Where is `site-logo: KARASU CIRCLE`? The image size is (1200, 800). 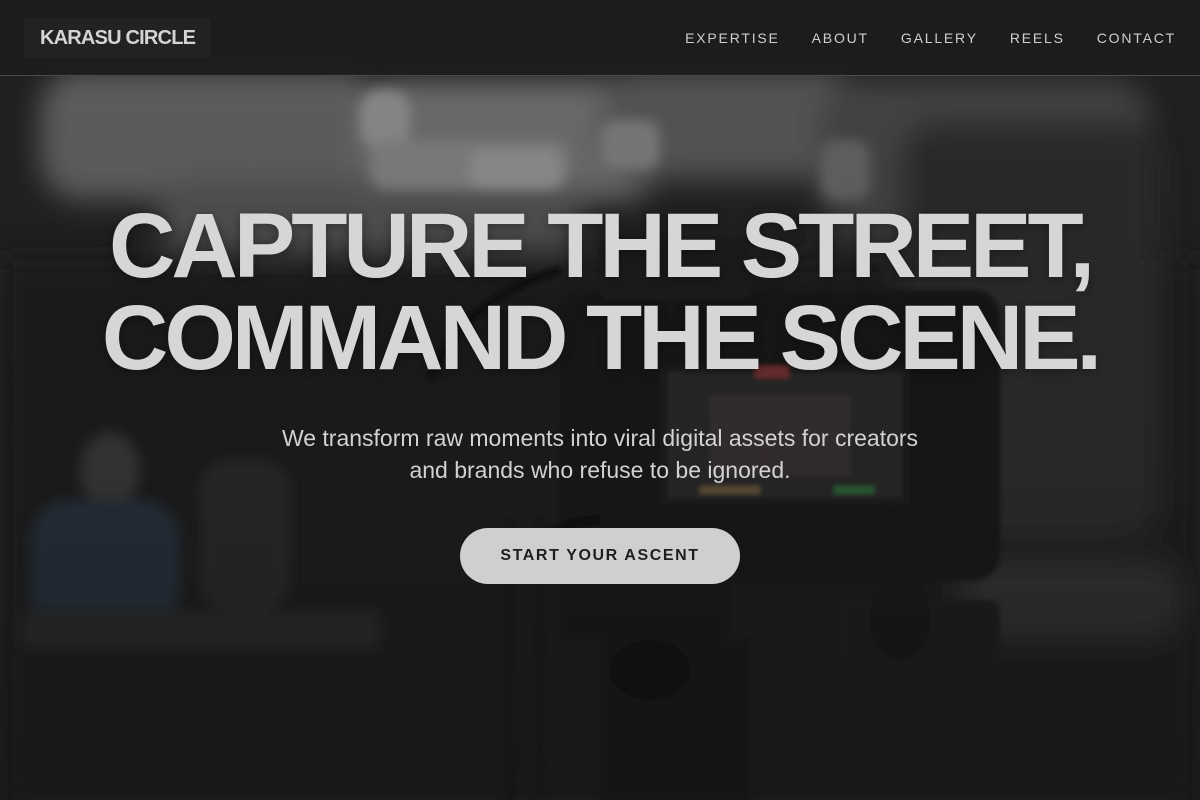
site-logo: KARASU CIRCLE is located at coordinates (118, 38).